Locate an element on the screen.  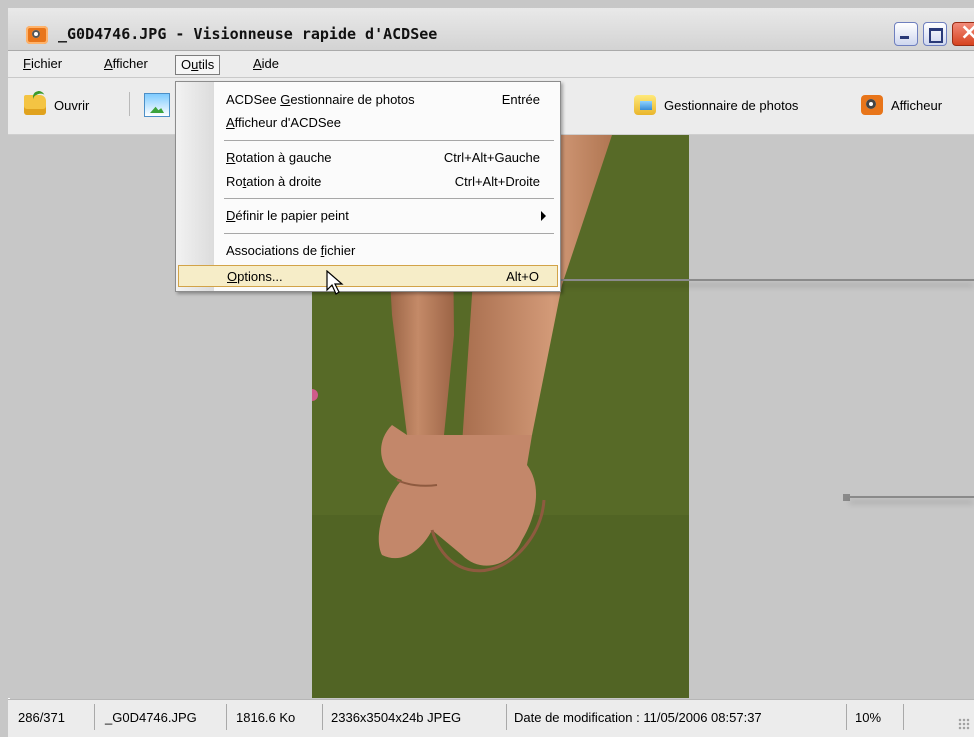
viewer-icon is located at coordinates (872, 105).